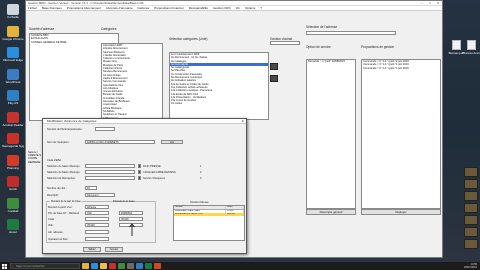 This screenshot has height=270, width=480. Describe the element at coordinates (32, 8) in the screenshot. I see `menu-item: Fichier` at that location.